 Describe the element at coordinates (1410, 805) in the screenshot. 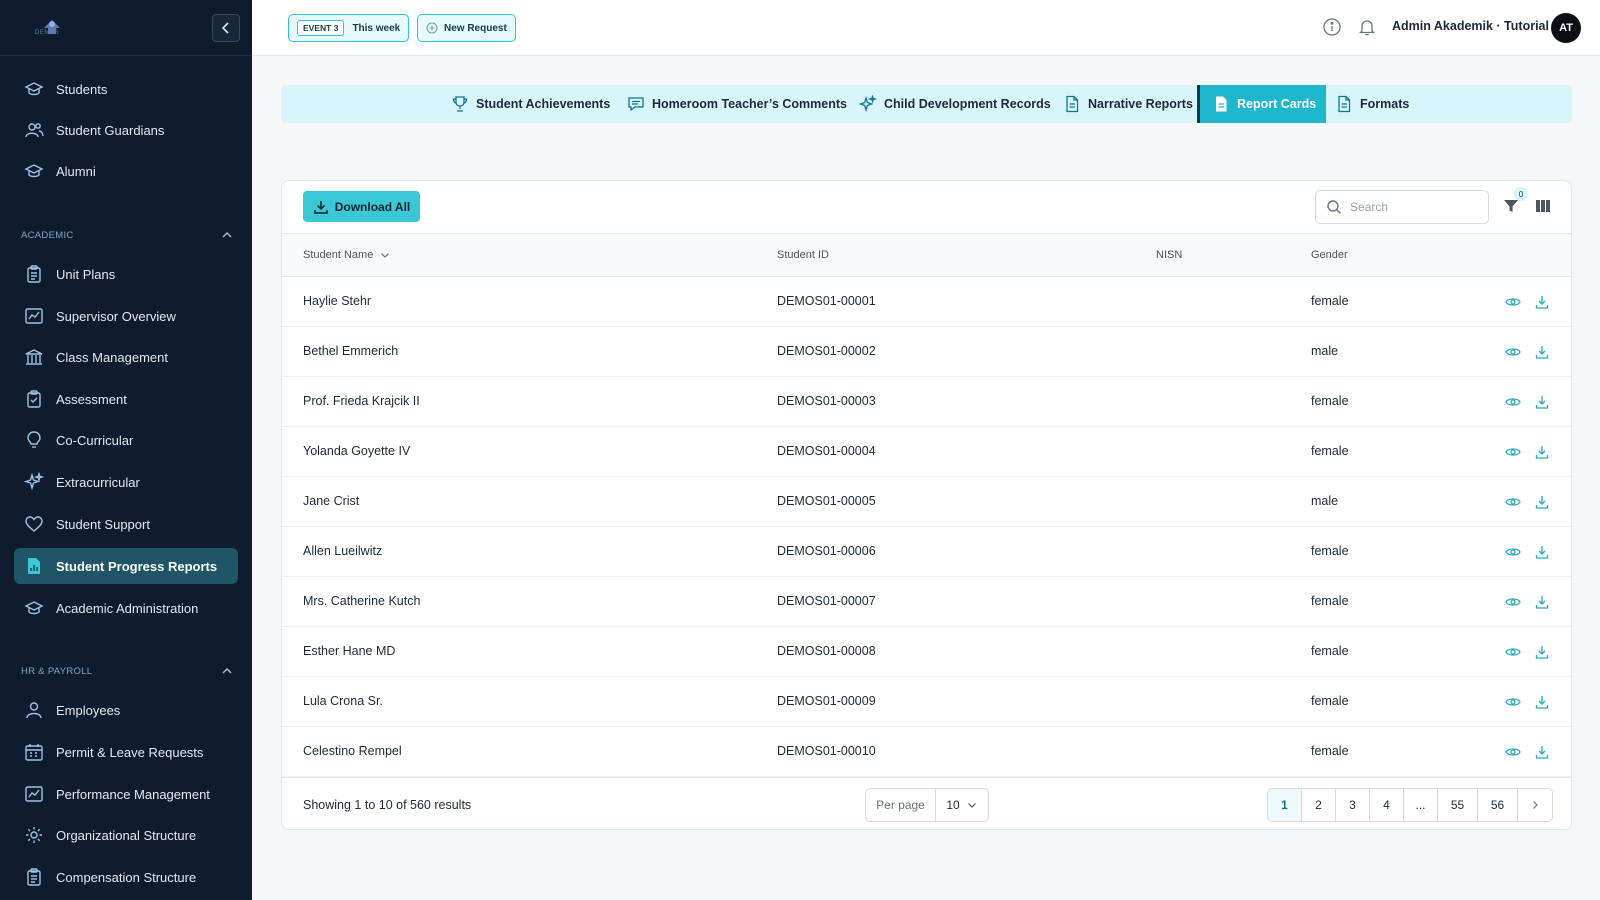

I see `pagination: 1 2 3 4 ... 55 56` at that location.